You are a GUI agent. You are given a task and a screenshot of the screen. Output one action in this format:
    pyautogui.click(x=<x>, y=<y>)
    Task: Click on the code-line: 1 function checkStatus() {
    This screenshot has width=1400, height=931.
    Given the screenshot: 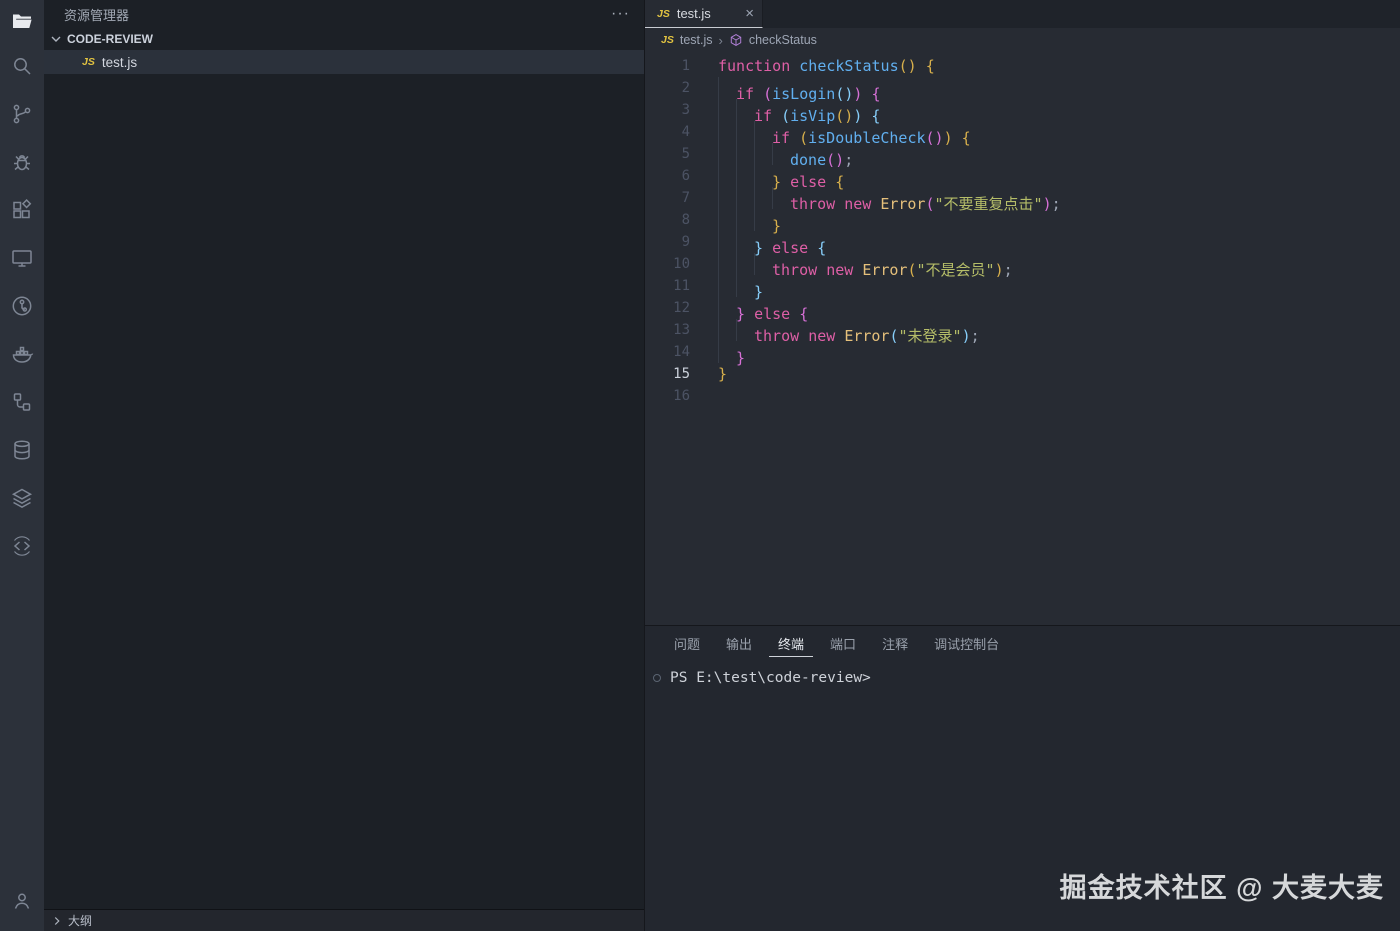 What is the action you would take?
    pyautogui.click(x=1022, y=66)
    